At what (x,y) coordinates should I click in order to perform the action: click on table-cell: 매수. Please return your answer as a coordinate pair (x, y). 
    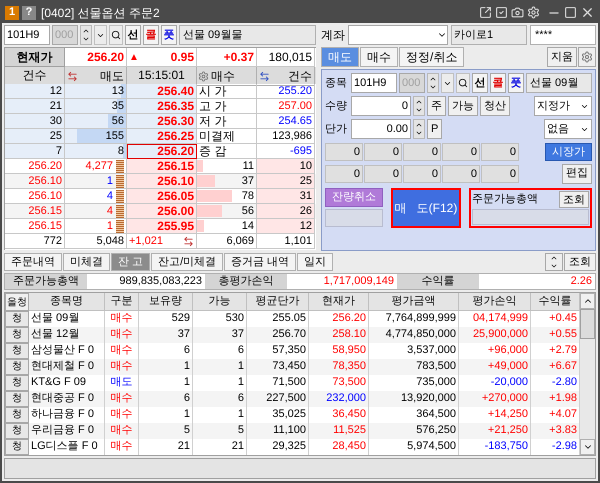
    Looking at the image, I should click on (122, 447).